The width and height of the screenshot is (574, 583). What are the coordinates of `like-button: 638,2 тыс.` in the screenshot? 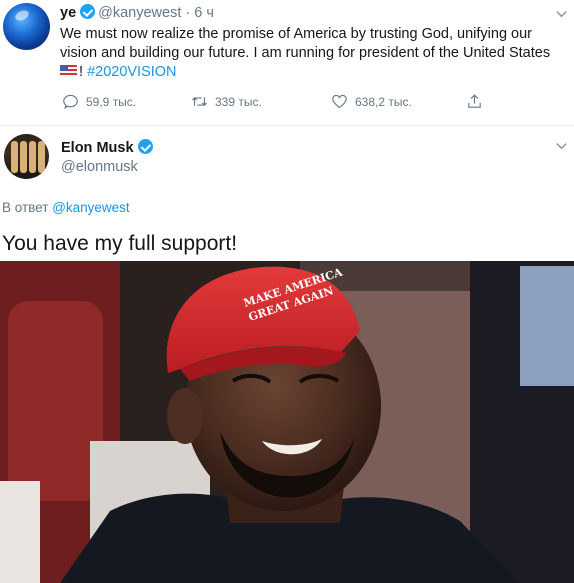 It's located at (371, 101).